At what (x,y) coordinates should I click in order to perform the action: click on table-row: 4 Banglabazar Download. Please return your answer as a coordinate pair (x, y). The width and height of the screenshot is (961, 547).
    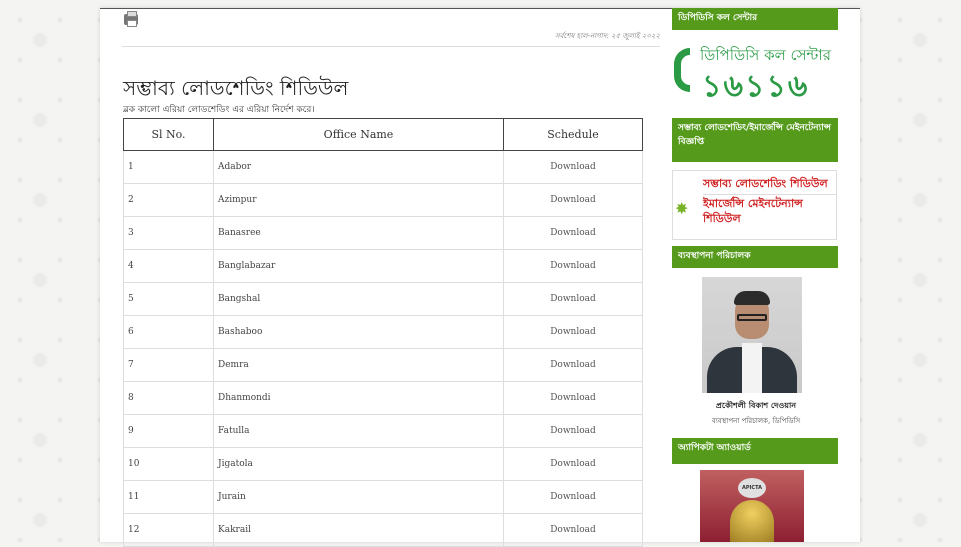
    Looking at the image, I should click on (383, 266).